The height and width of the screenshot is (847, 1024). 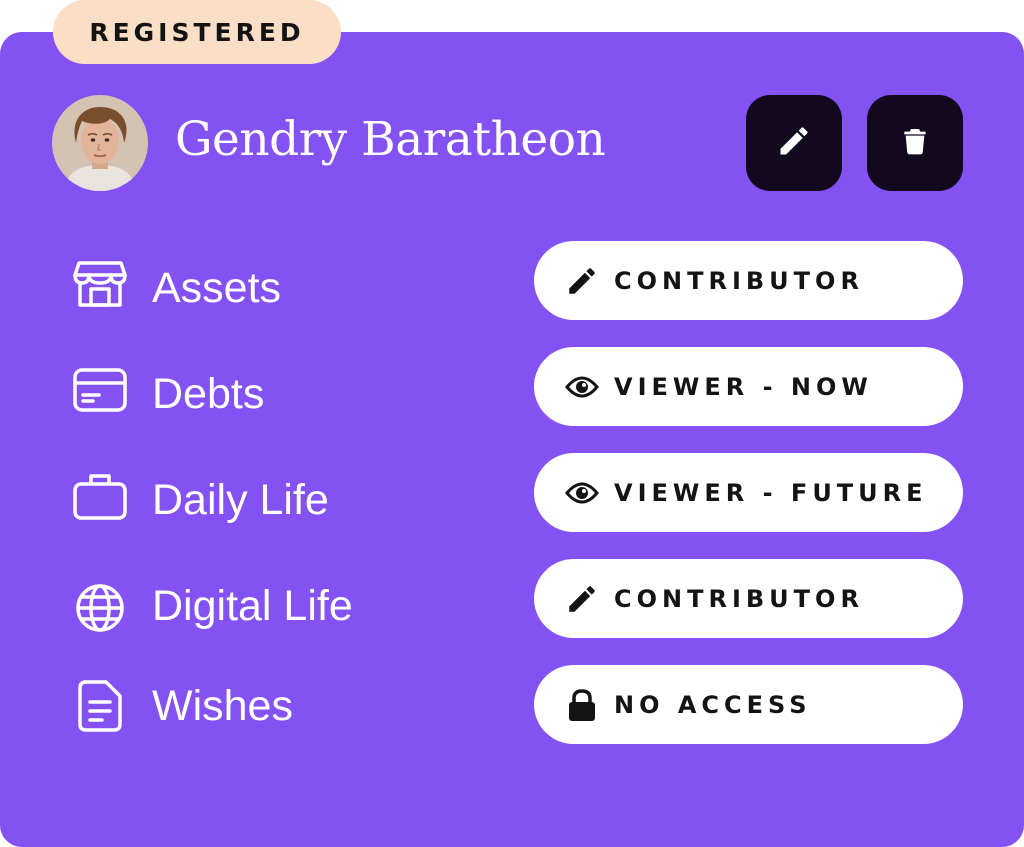 What do you see at coordinates (100, 143) in the screenshot?
I see `avatar` at bounding box center [100, 143].